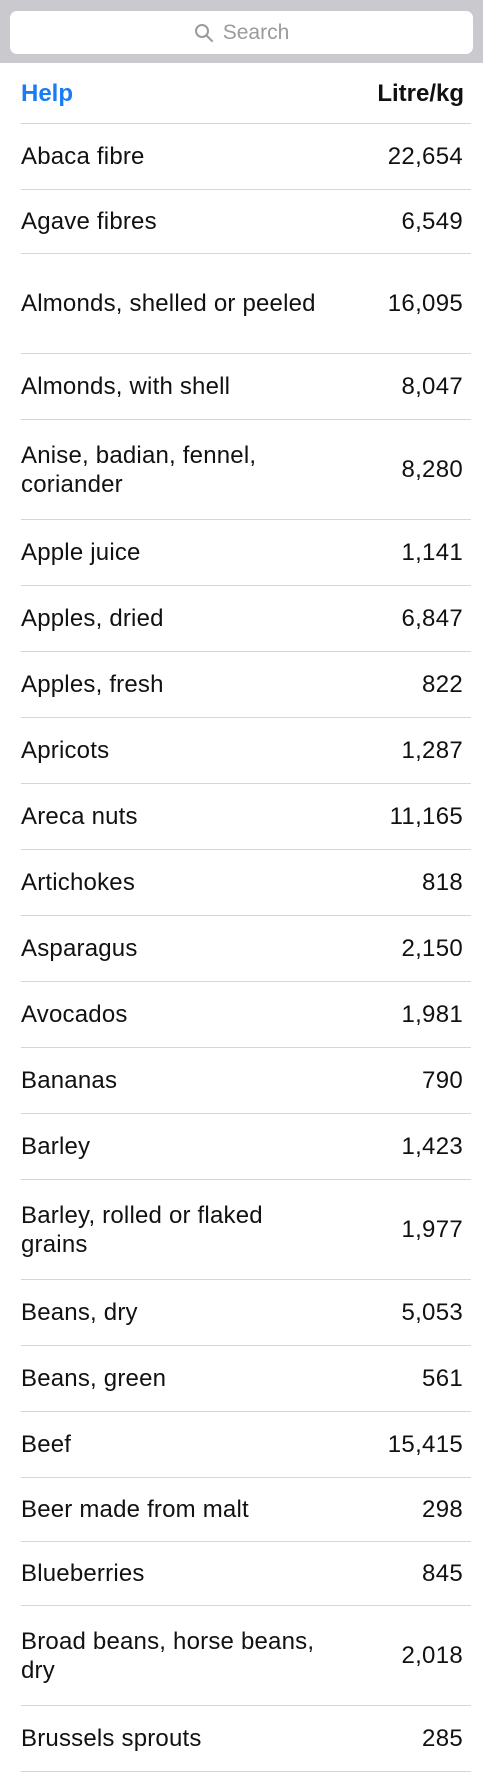 The width and height of the screenshot is (483, 1785). What do you see at coordinates (246, 1015) in the screenshot?
I see `table-row: Avocados 1,981` at bounding box center [246, 1015].